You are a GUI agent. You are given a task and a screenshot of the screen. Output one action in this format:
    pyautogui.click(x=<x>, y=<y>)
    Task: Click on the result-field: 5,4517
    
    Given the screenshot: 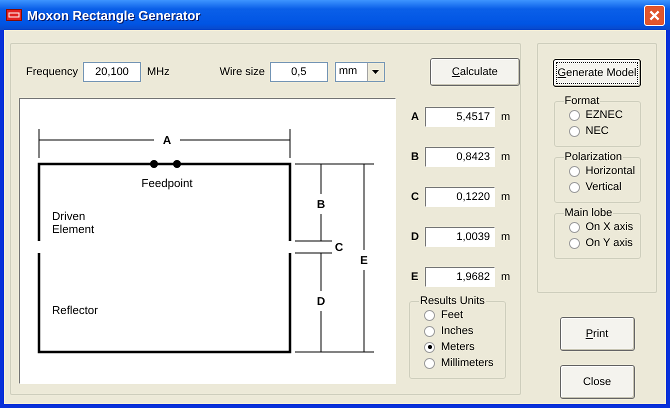 What is the action you would take?
    pyautogui.click(x=460, y=117)
    